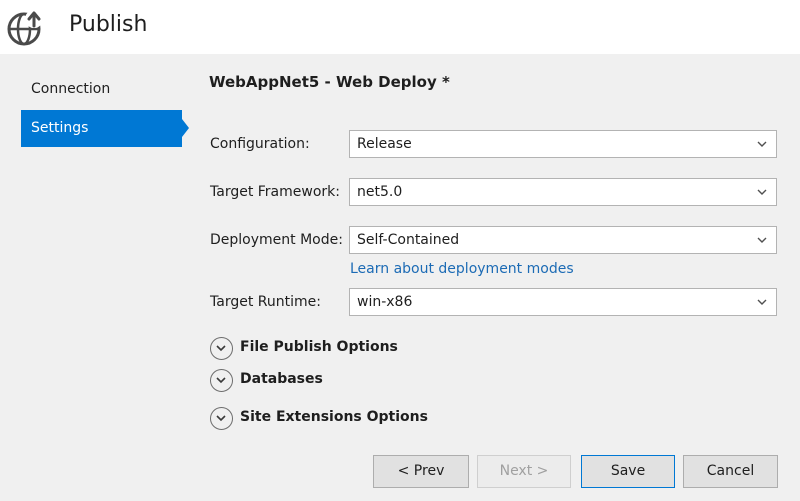  What do you see at coordinates (563, 240) in the screenshot?
I see `deployment-mode-dropdown: Self-Contained` at bounding box center [563, 240].